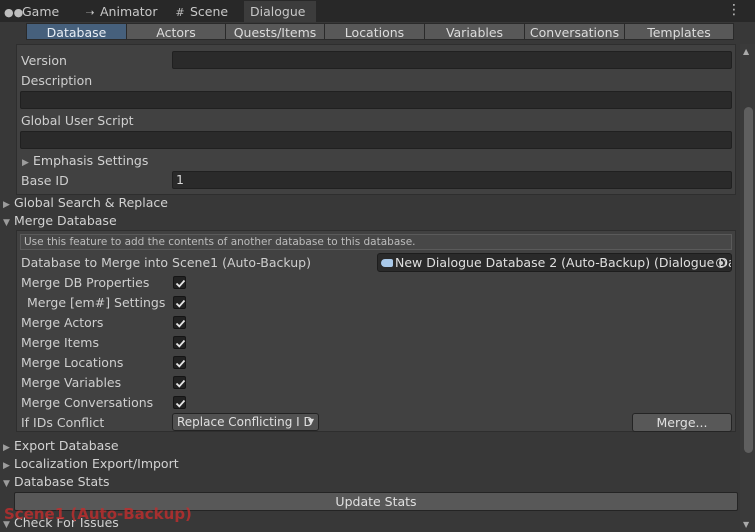 This screenshot has height=532, width=755. I want to click on global-user-script-field, so click(376, 140).